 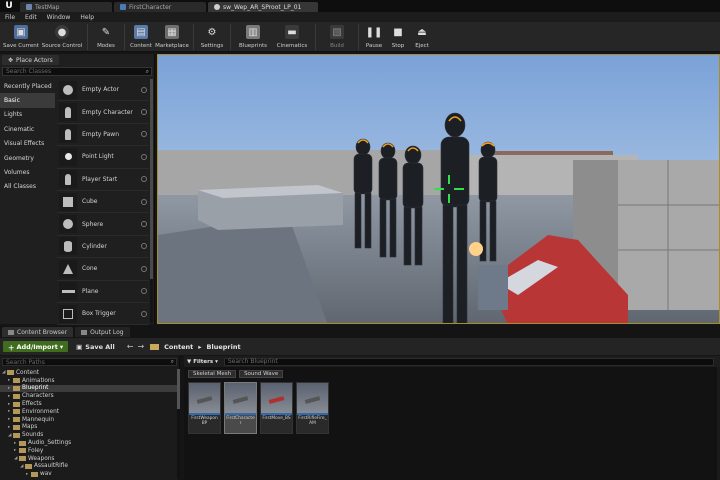 What do you see at coordinates (398, 37) in the screenshot?
I see `stop-button: ■ Stop` at bounding box center [398, 37].